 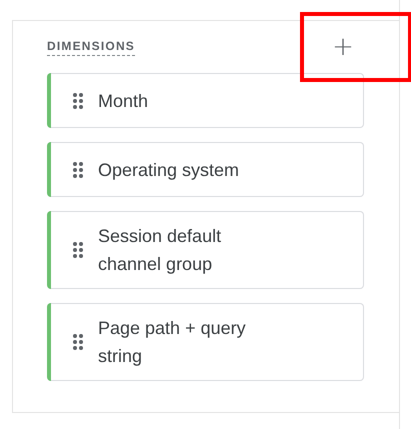 I want to click on dimension-card: Operating system, so click(x=205, y=169).